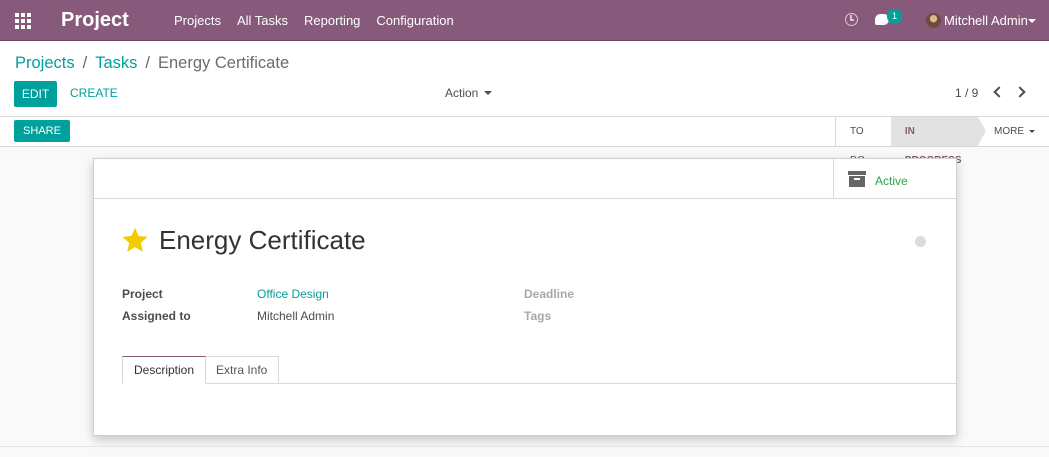  I want to click on action-dropdown-label: Action, so click(462, 93).